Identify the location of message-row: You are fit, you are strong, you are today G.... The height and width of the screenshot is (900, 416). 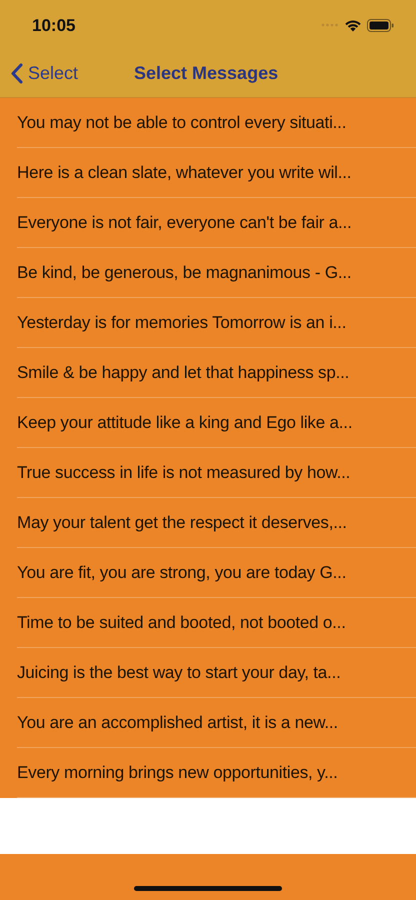
(216, 573).